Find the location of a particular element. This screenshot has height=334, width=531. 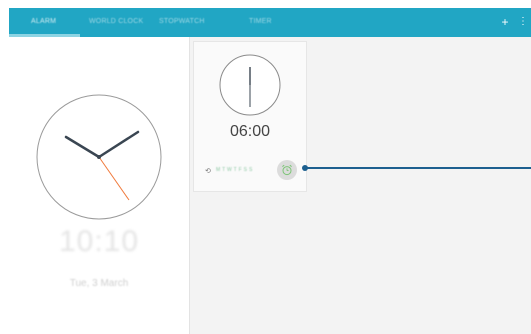

tab-world-clock: WORLD CLOCK is located at coordinates (116, 22).